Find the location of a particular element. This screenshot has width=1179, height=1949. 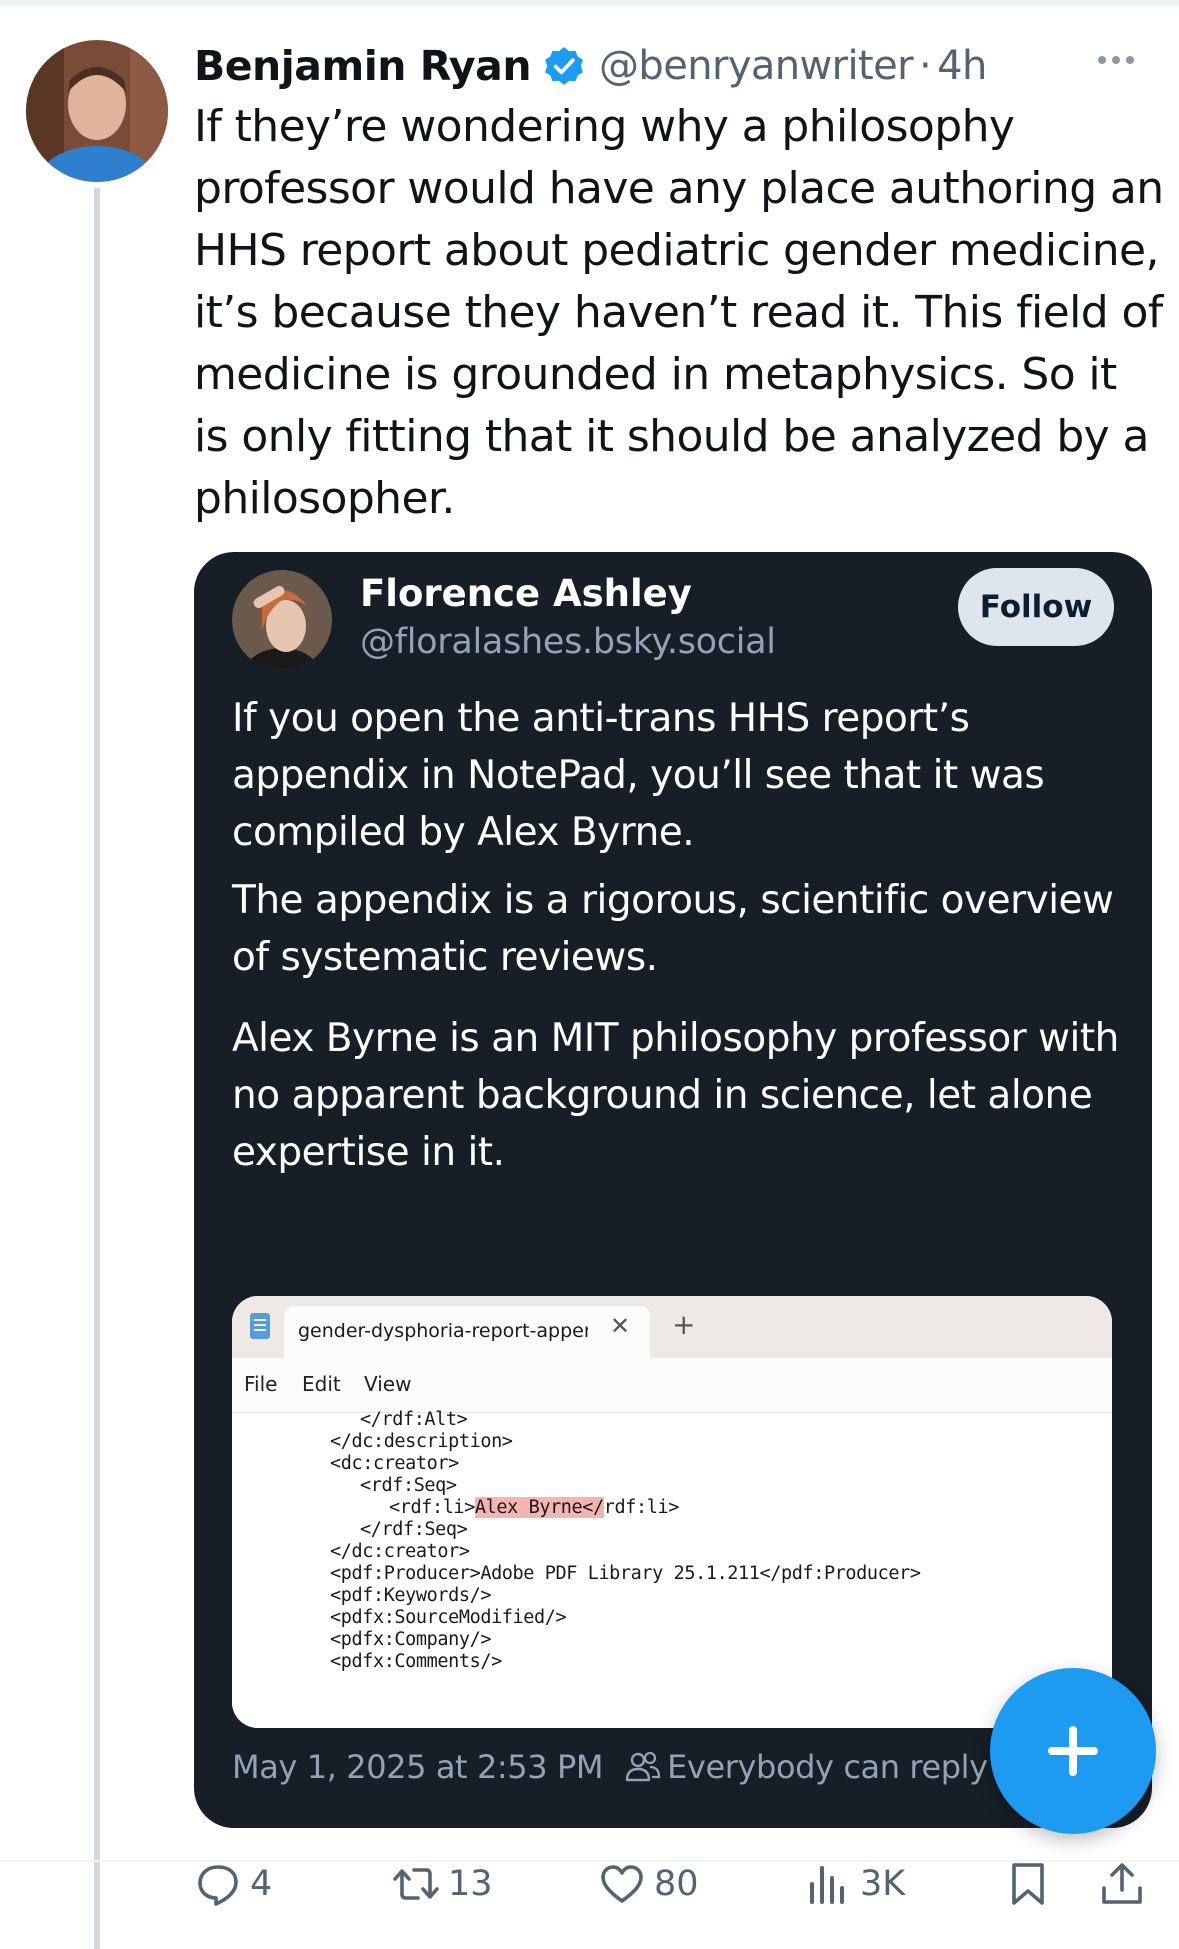

like-count: 80 is located at coordinates (676, 1884).